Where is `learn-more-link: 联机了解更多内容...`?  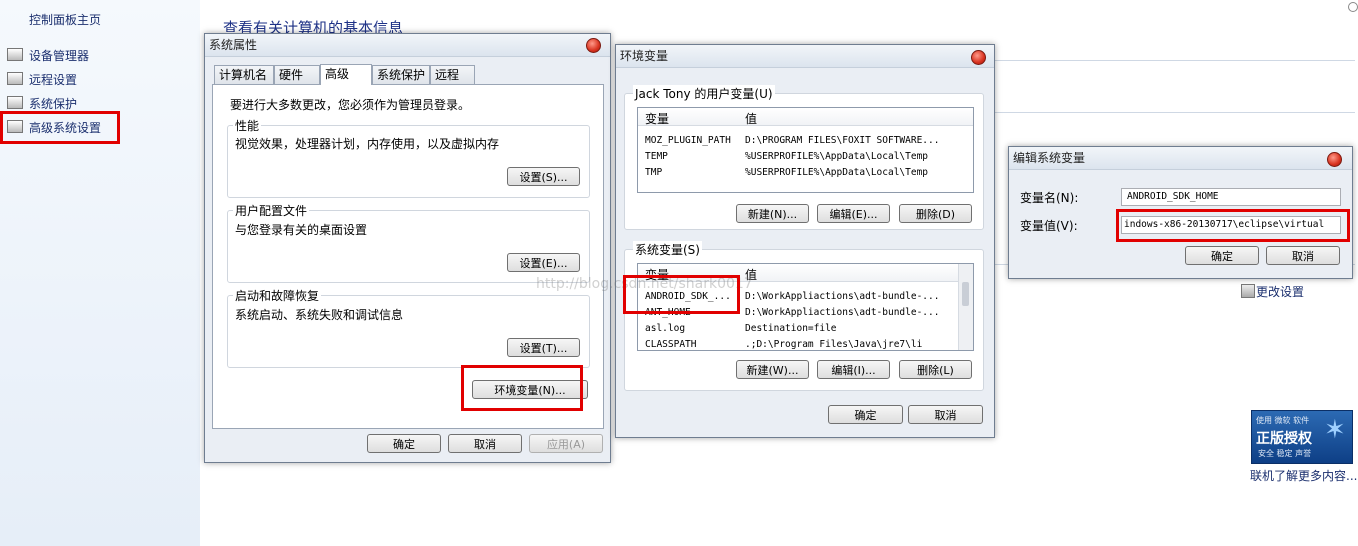
learn-more-link: 联机了解更多内容... is located at coordinates (1303, 475).